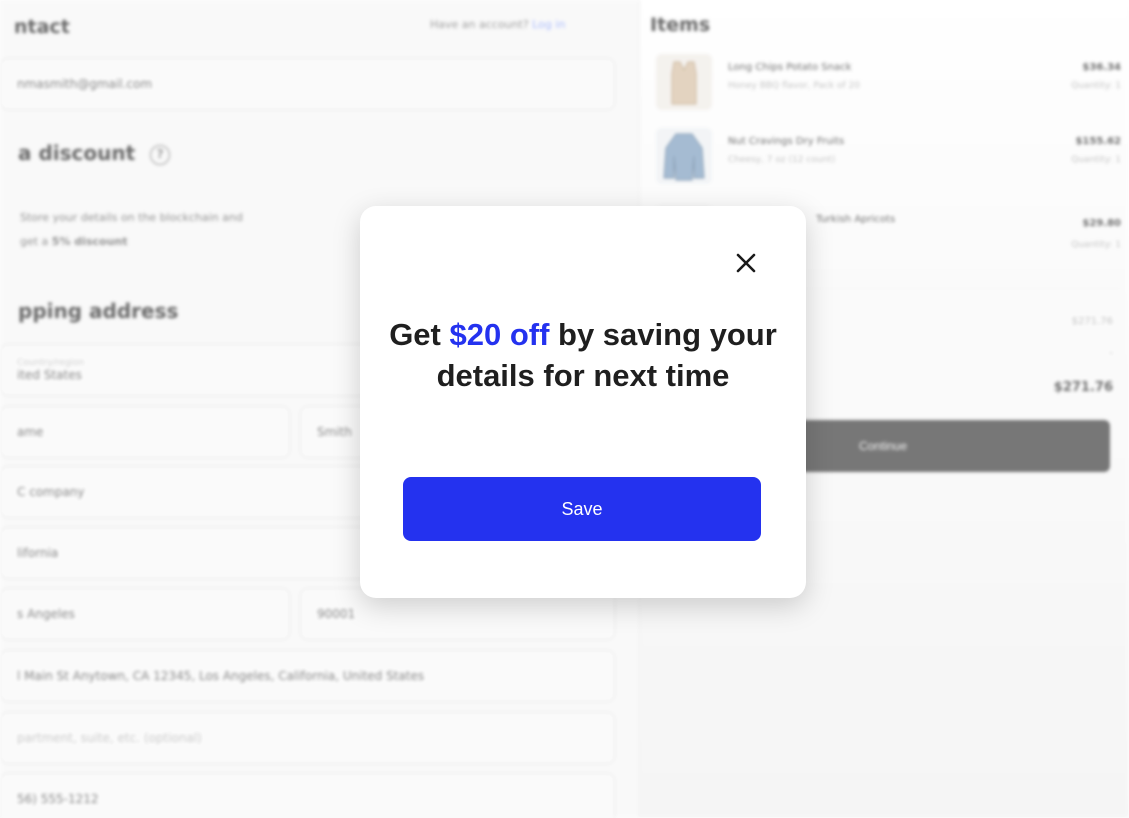 This screenshot has width=1129, height=818. What do you see at coordinates (419, 334) in the screenshot?
I see `headline-before: Get` at bounding box center [419, 334].